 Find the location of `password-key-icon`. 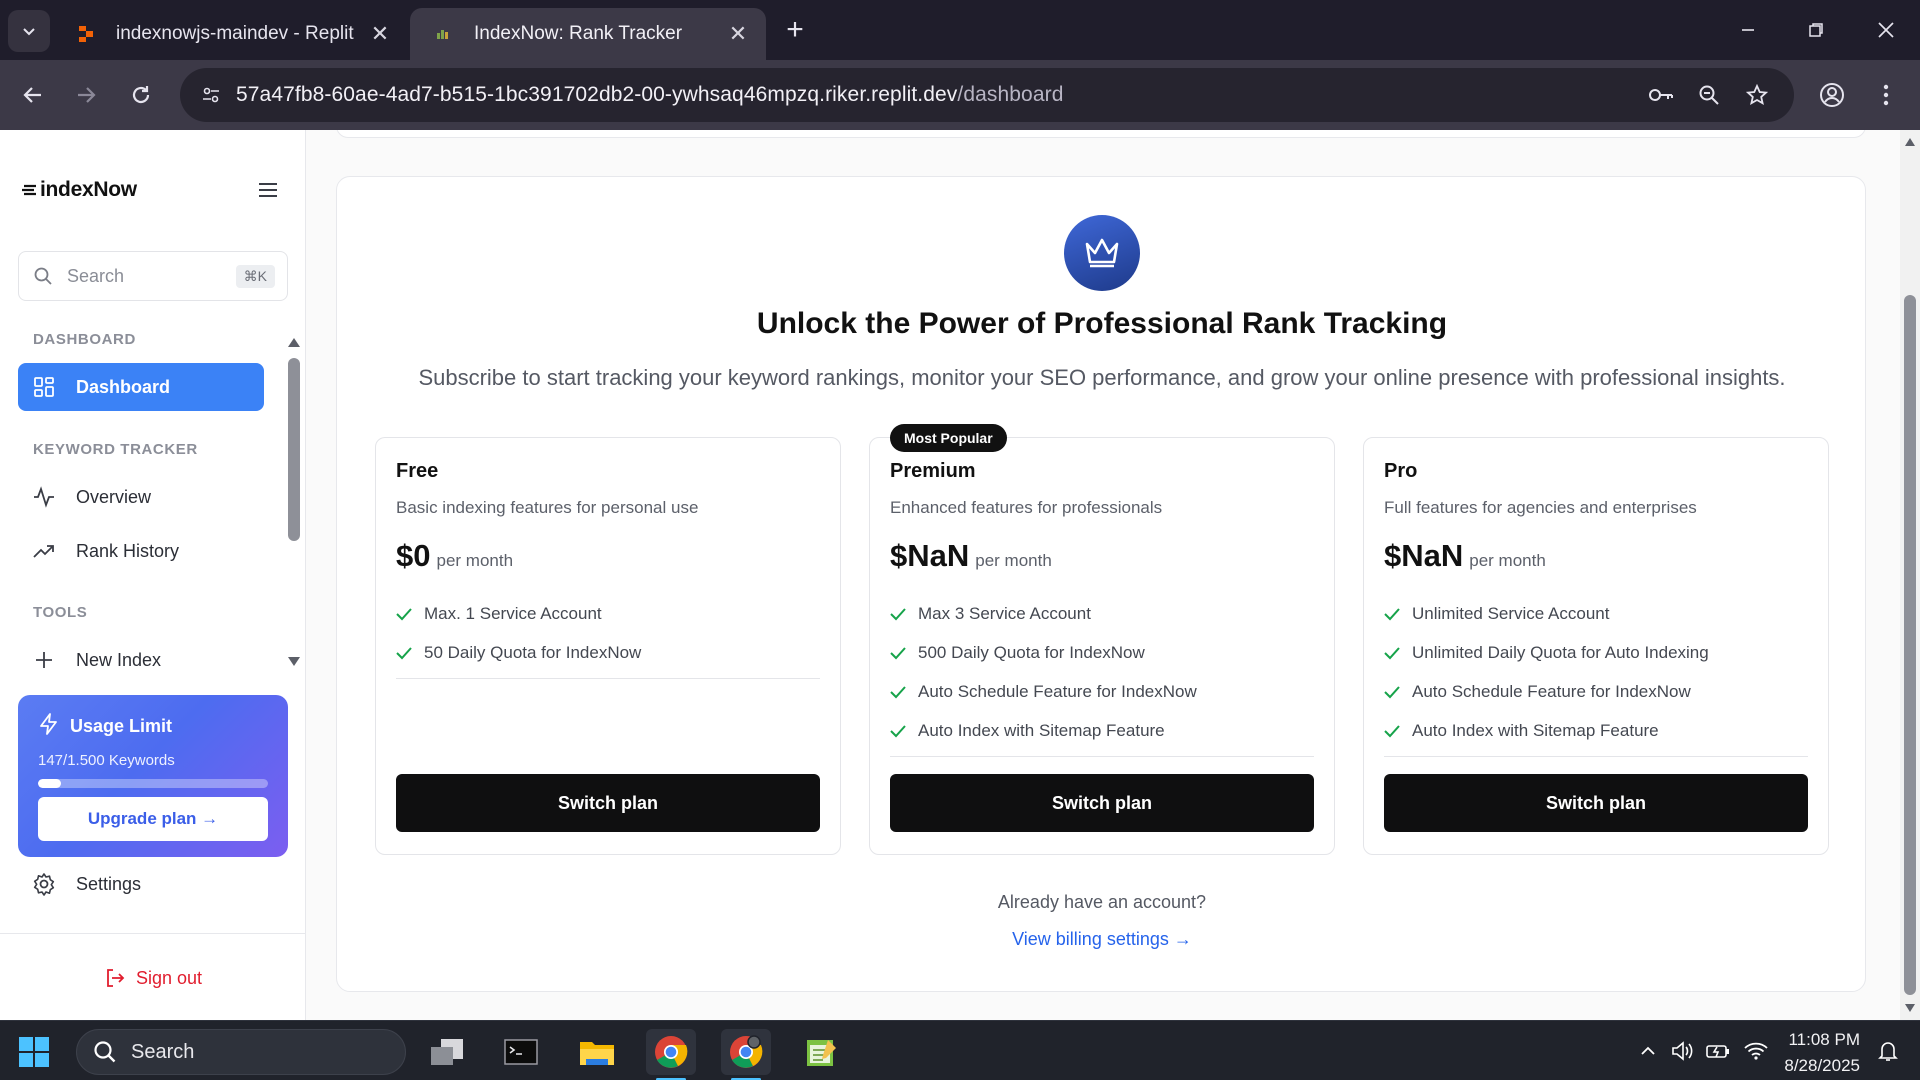

password-key-icon is located at coordinates (1661, 95).